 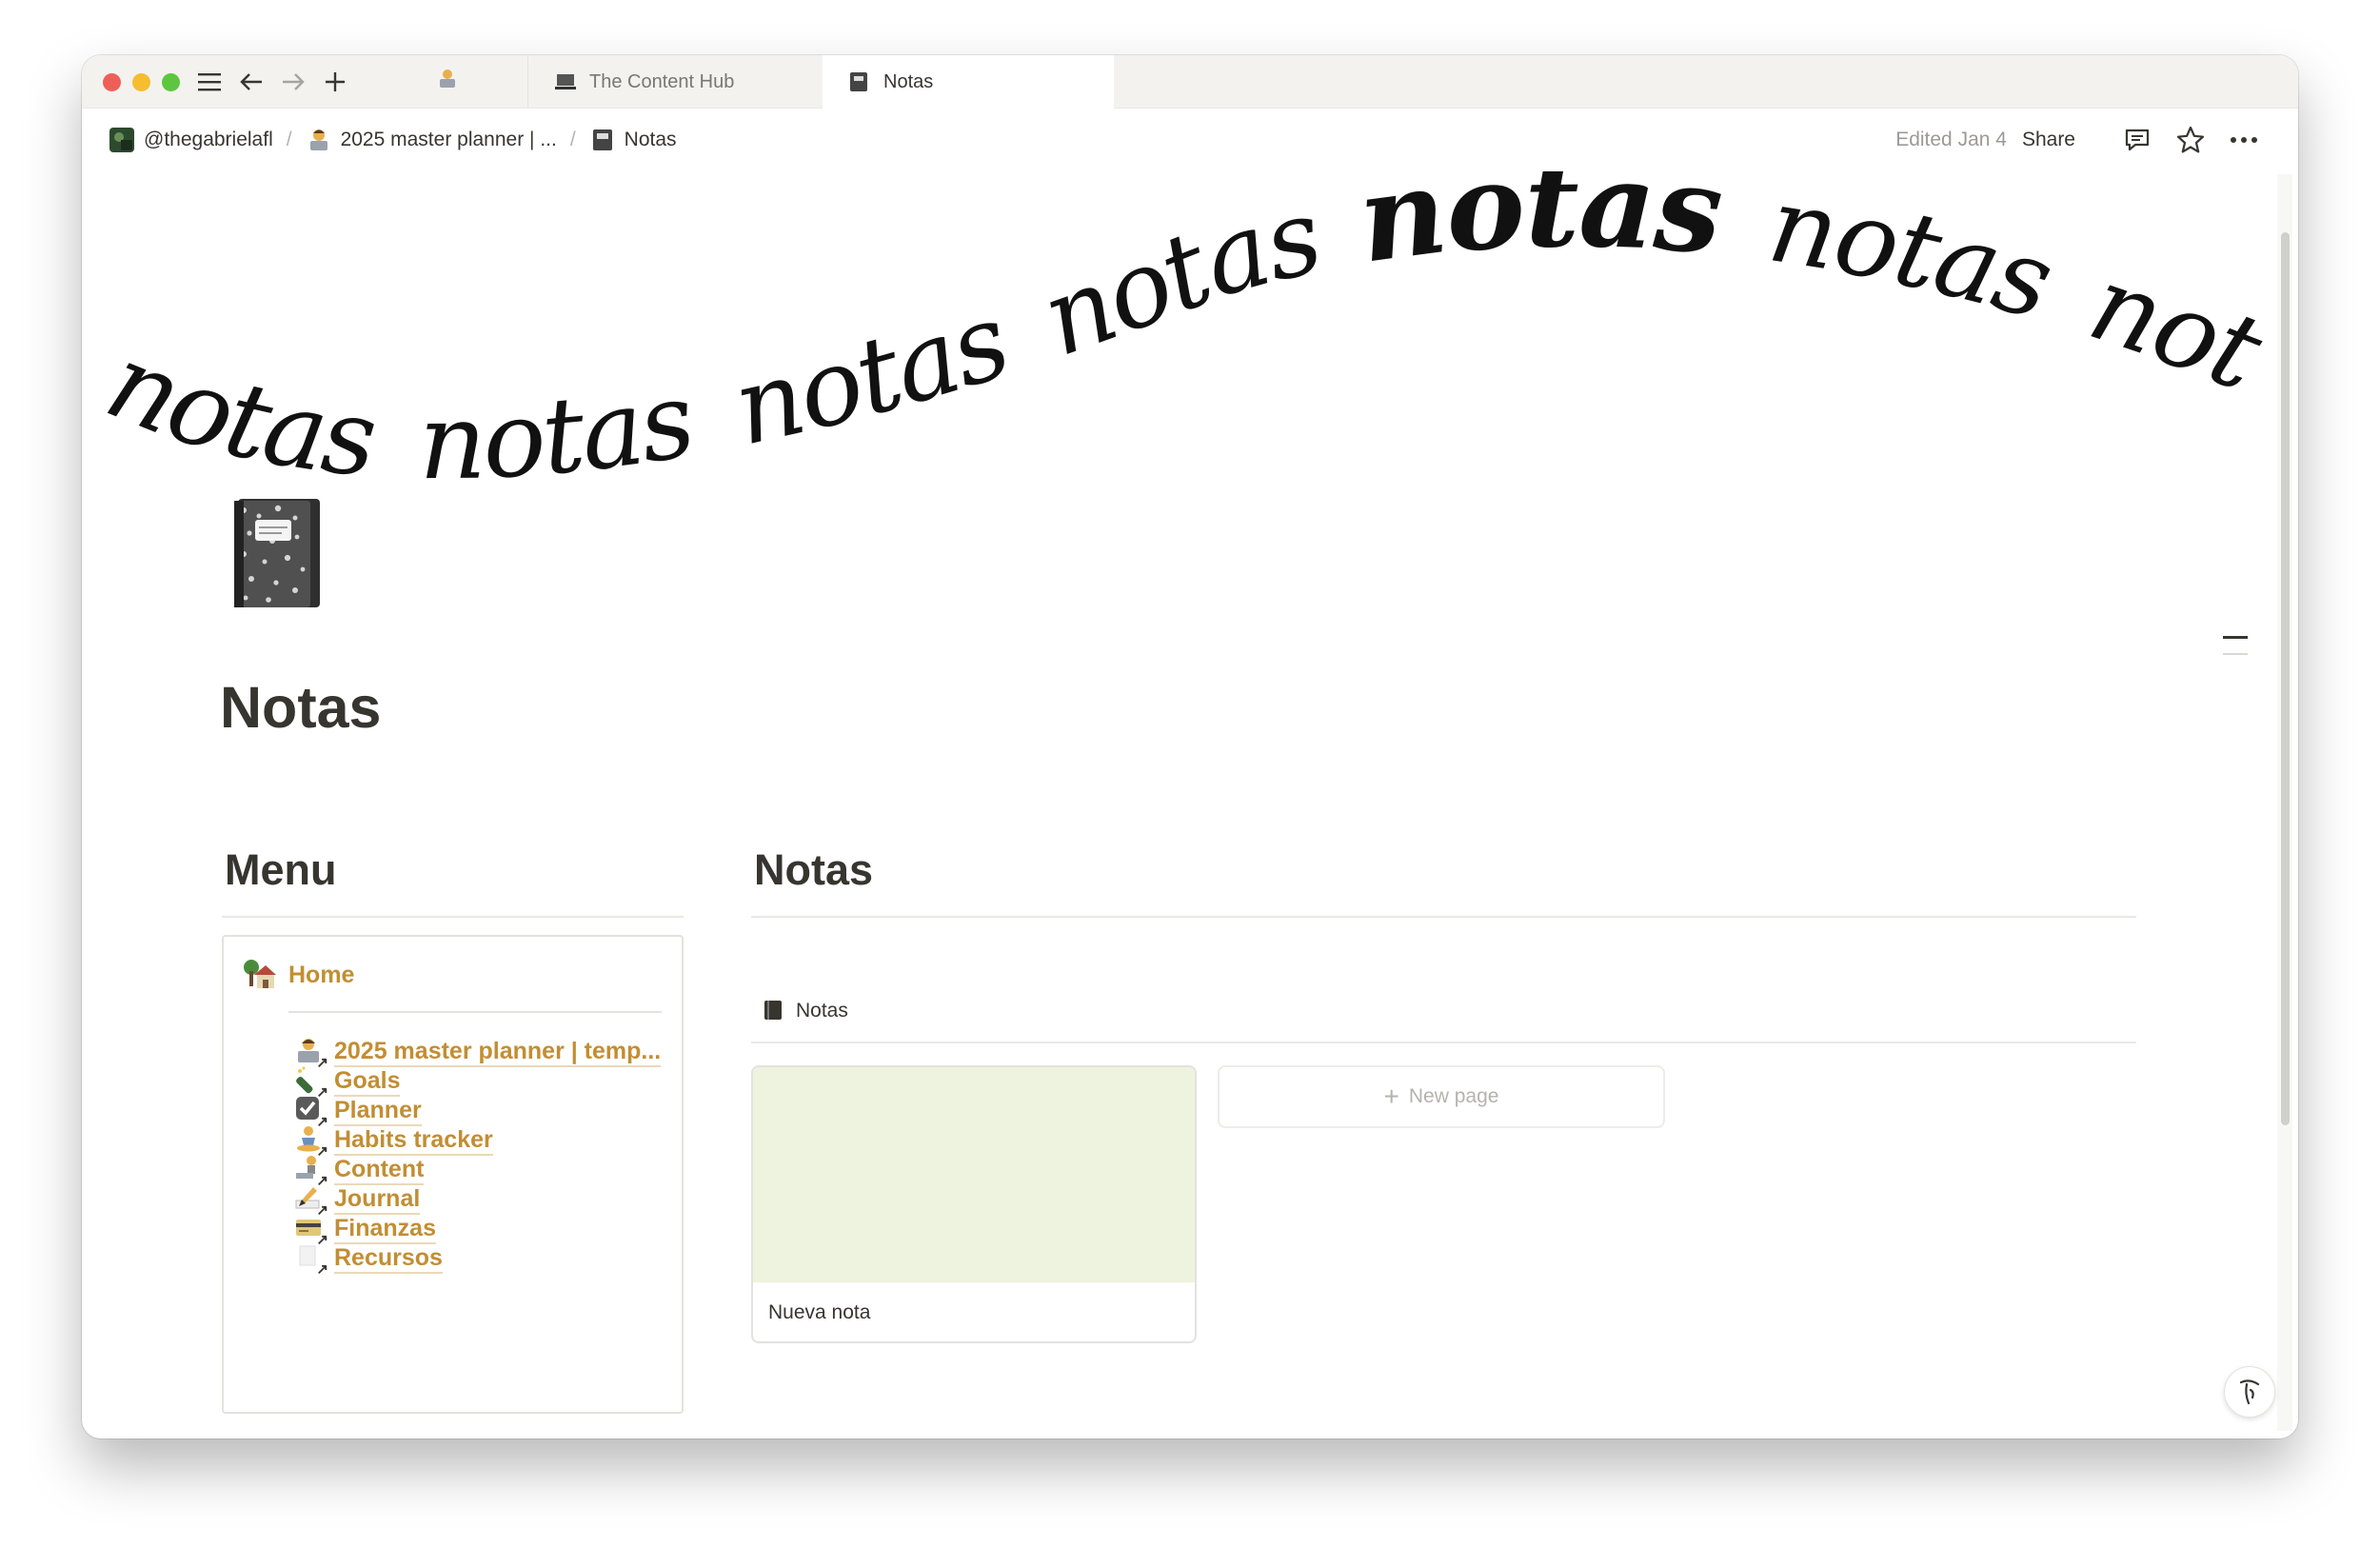 What do you see at coordinates (565, 81) in the screenshot?
I see `laptop-icon` at bounding box center [565, 81].